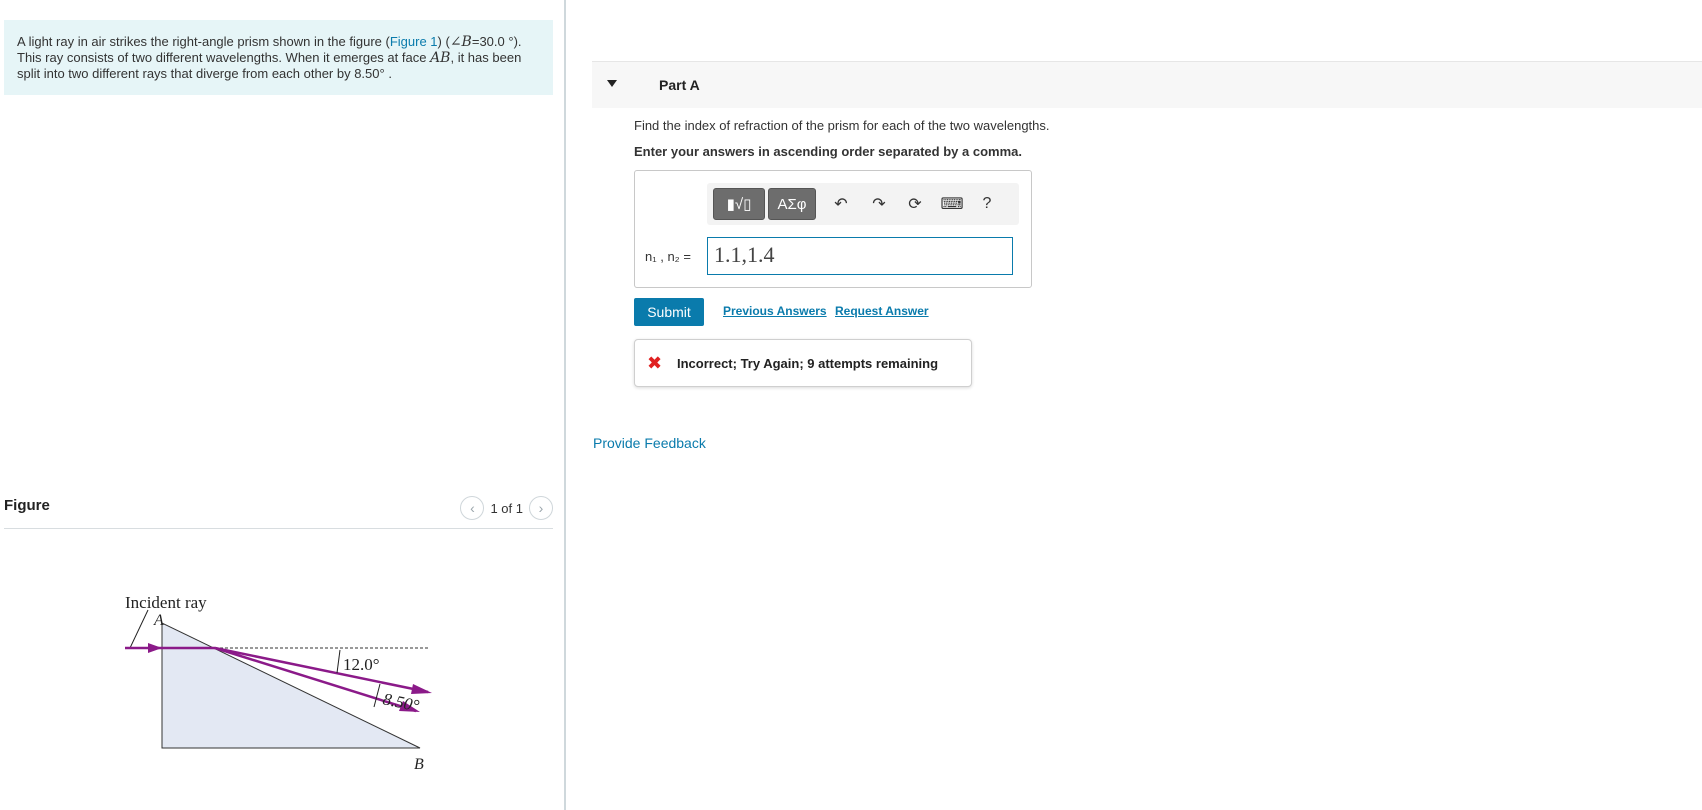 This screenshot has width=1702, height=810. Describe the element at coordinates (414, 41) in the screenshot. I see `figure-link: Figure 1` at that location.